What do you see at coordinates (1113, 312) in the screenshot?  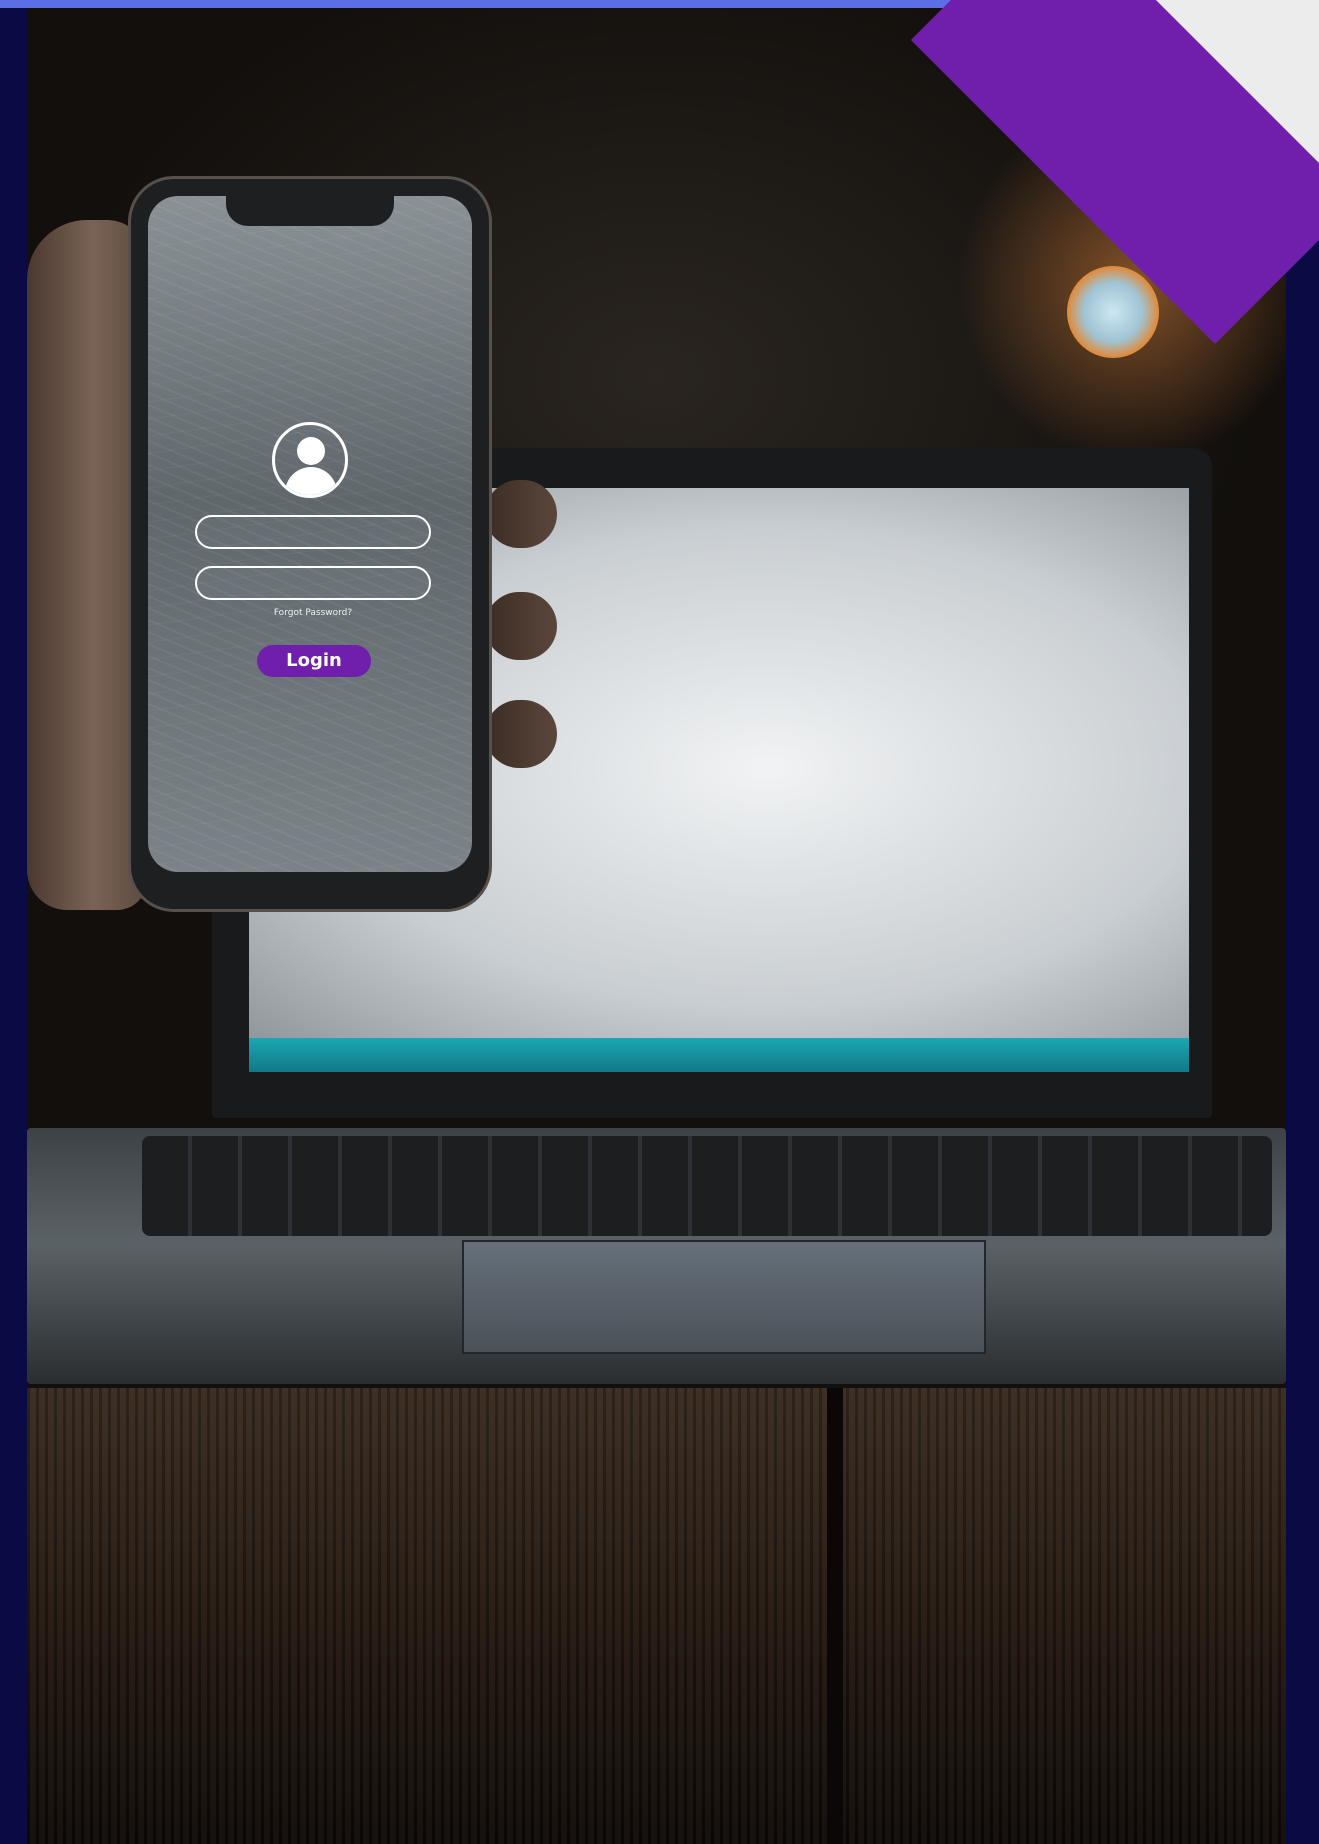 I see `background-lamp` at bounding box center [1113, 312].